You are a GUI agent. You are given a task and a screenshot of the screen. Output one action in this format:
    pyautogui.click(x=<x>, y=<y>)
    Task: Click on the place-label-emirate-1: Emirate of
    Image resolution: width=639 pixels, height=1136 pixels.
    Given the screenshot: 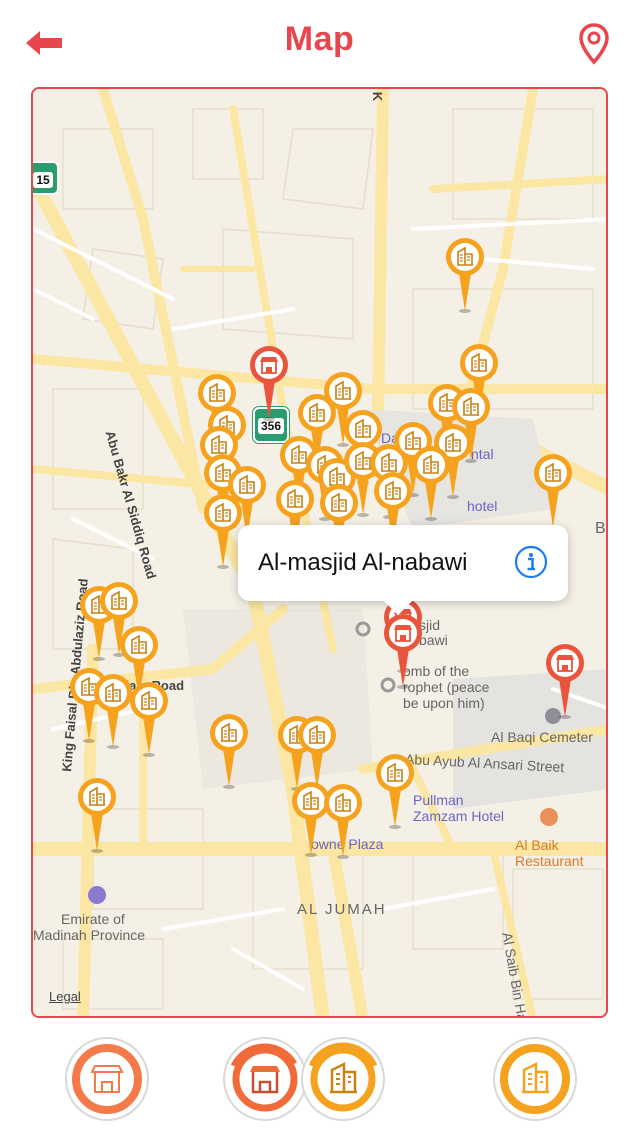 What is the action you would take?
    pyautogui.click(x=93, y=919)
    